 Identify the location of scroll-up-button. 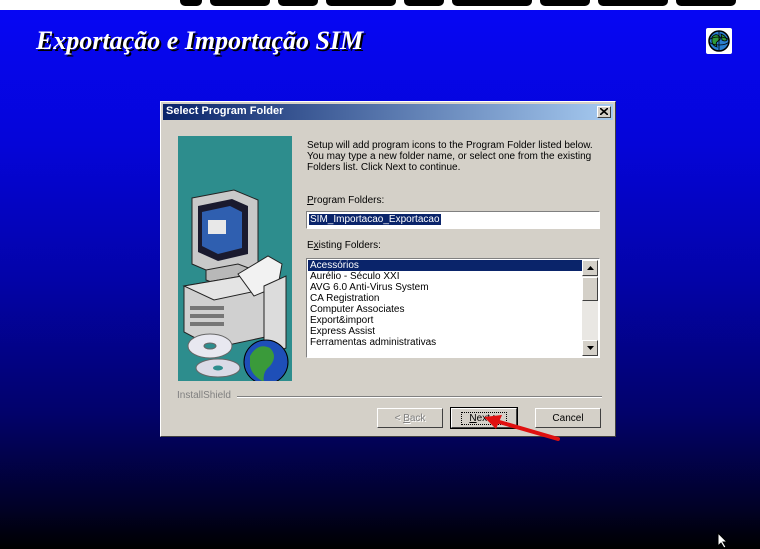
(590, 268).